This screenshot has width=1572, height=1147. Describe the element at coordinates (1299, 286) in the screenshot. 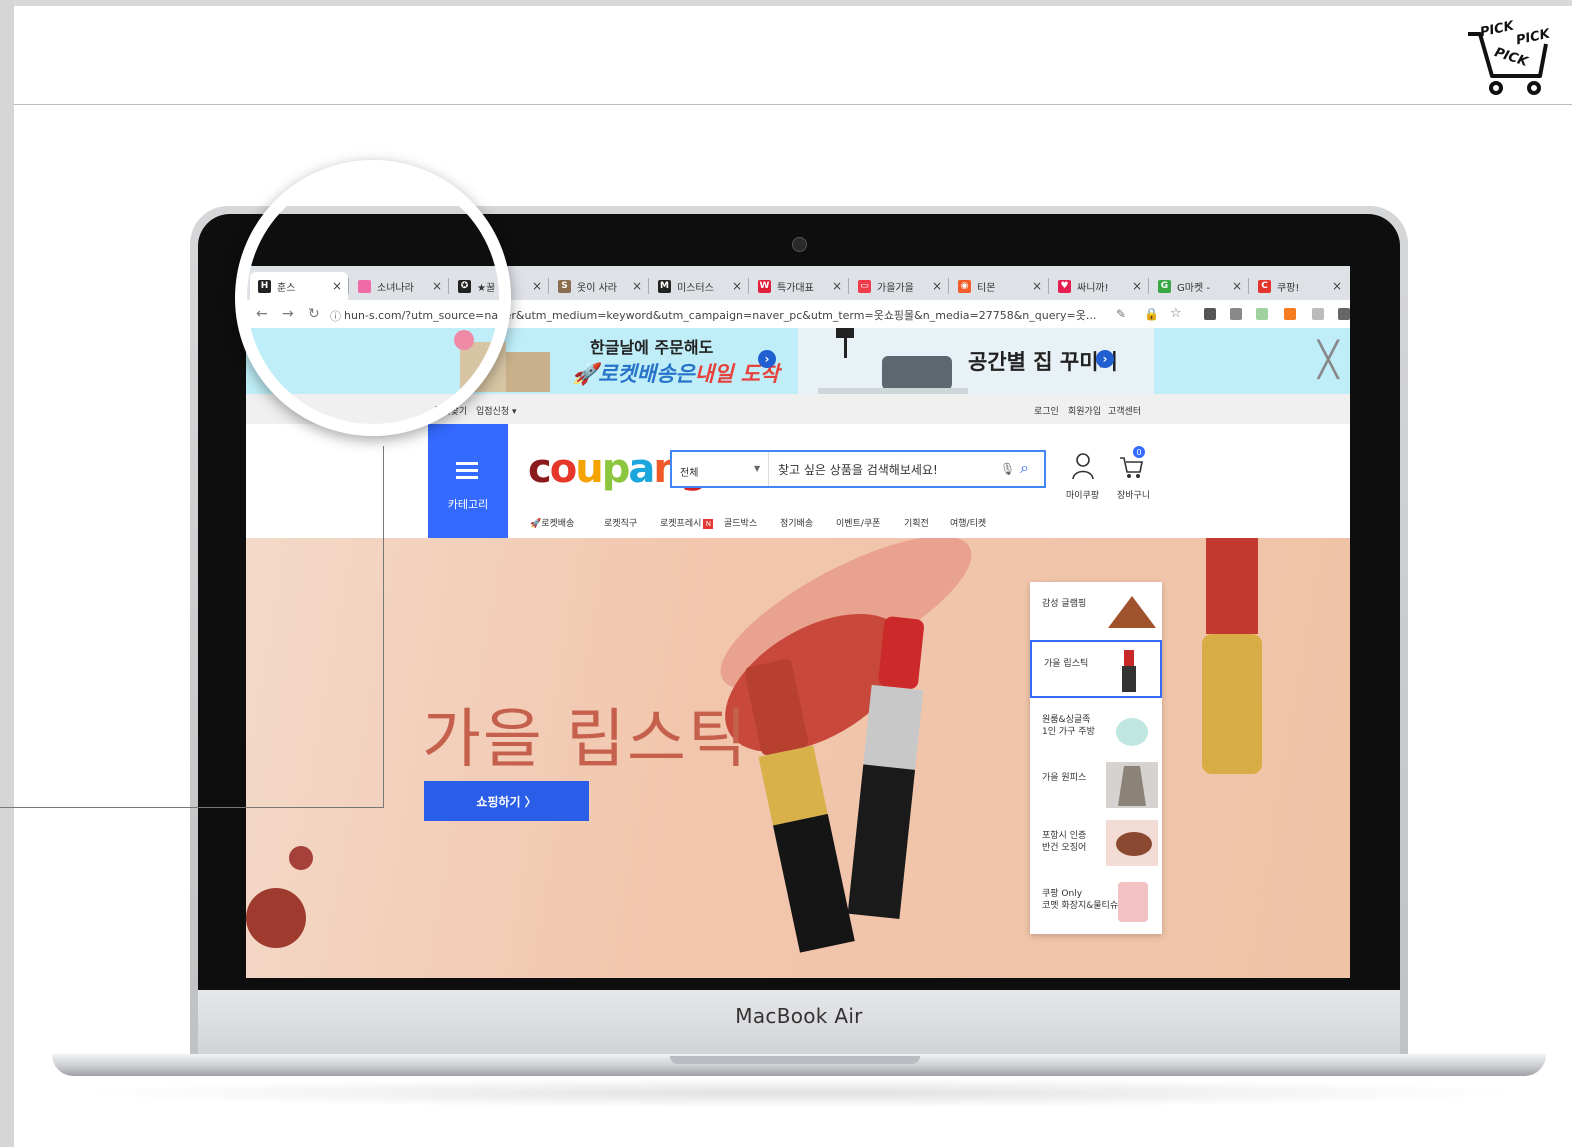

I see `browser-tab: C 쿠팡! ×` at that location.